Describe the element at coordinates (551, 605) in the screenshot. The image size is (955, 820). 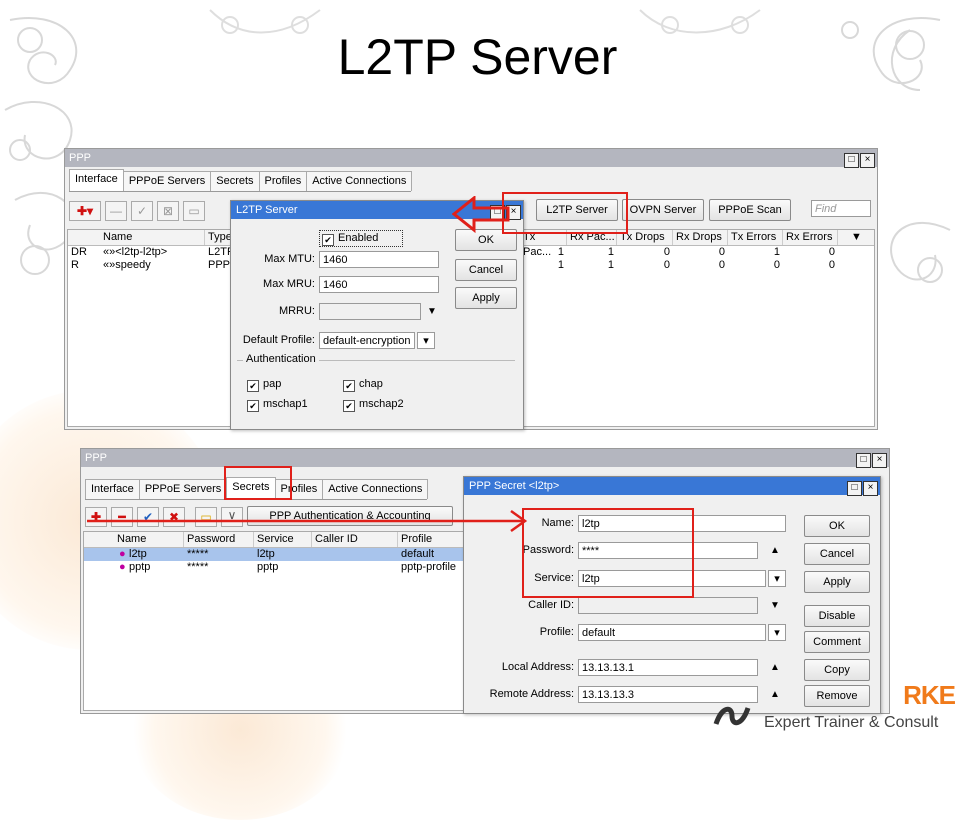
I see `caller-id-label: Caller ID:` at that location.